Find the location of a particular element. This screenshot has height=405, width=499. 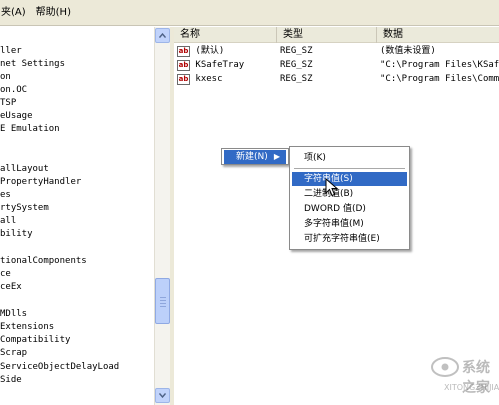

value-data: "C:\Program Files\Common is located at coordinates (439, 79).